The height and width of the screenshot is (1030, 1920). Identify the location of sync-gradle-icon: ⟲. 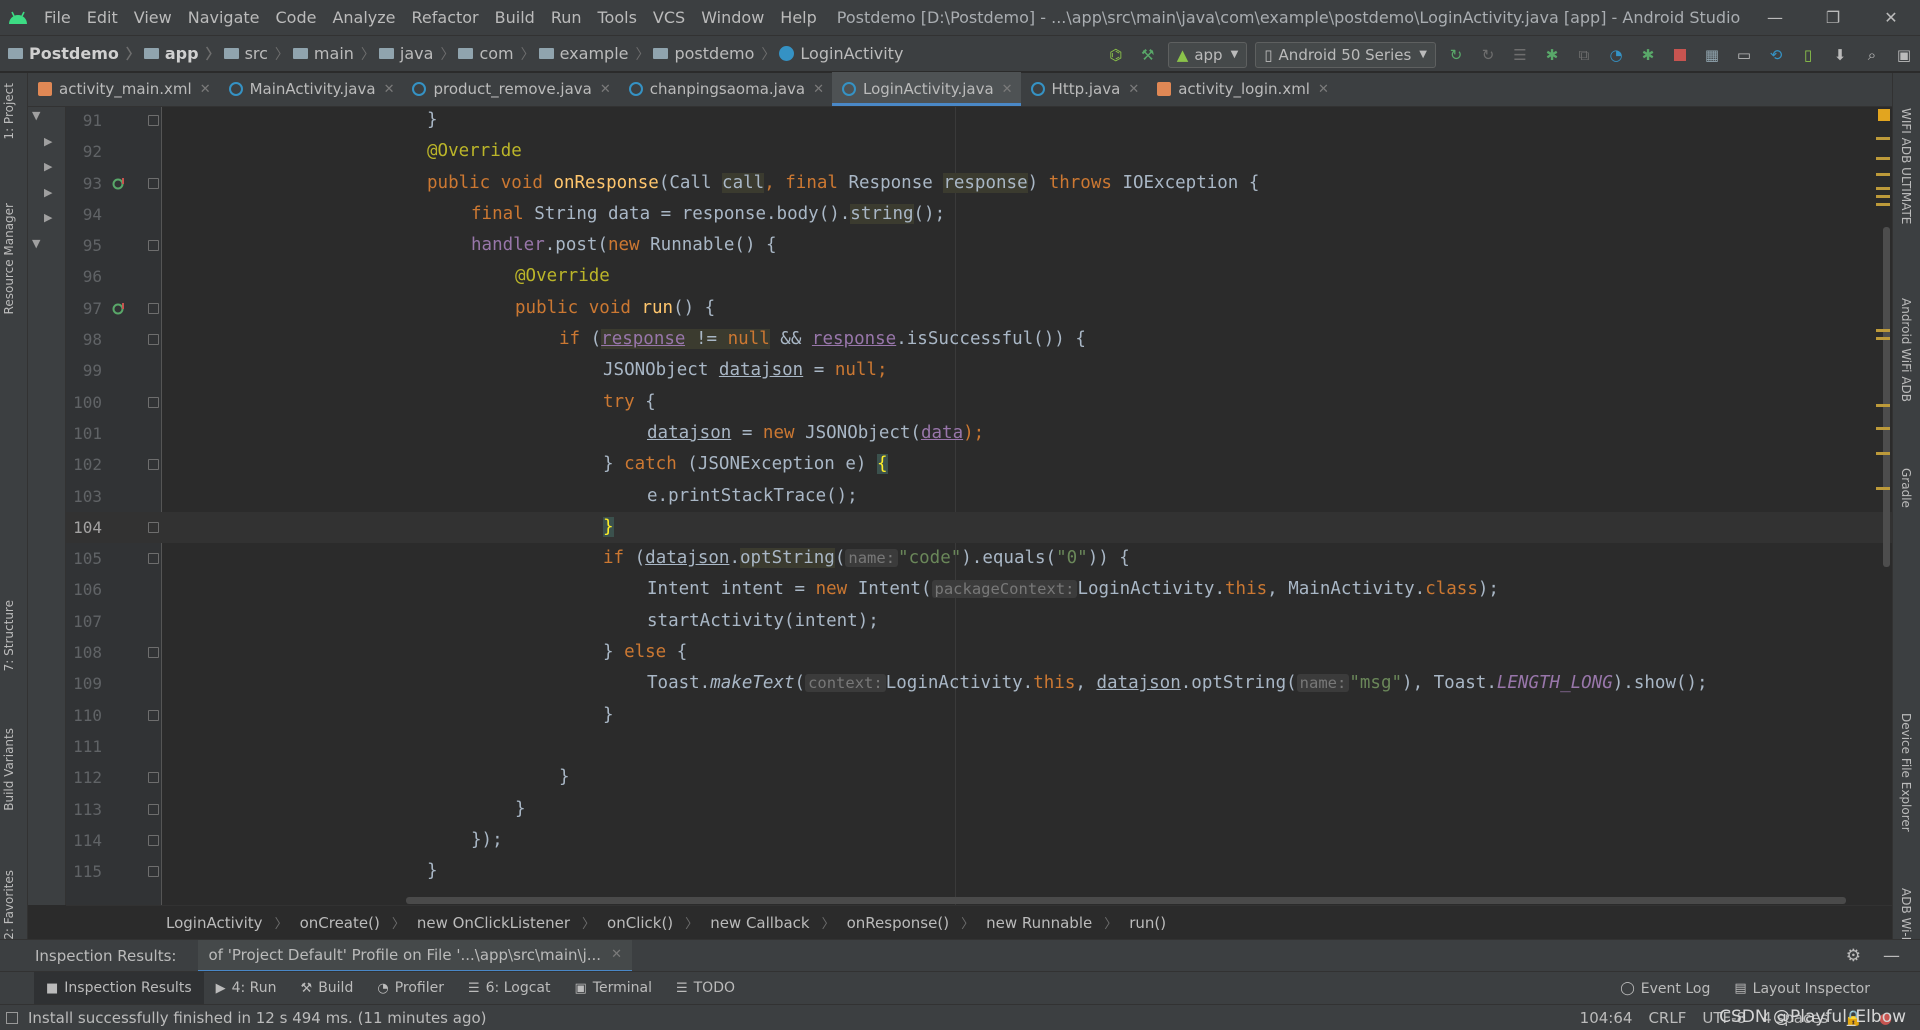
(1776, 55).